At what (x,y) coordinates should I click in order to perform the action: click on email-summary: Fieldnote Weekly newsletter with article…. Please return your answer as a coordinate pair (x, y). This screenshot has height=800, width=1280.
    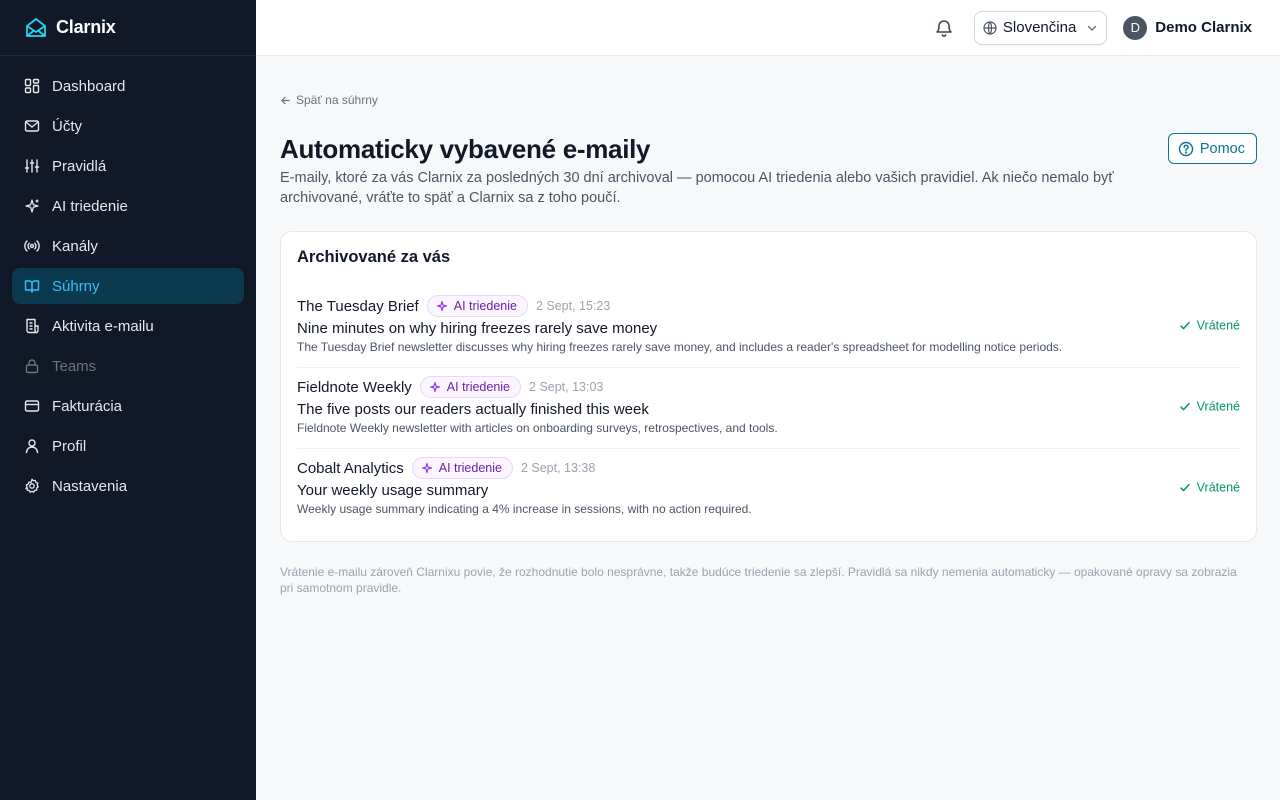
    Looking at the image, I should click on (537, 428).